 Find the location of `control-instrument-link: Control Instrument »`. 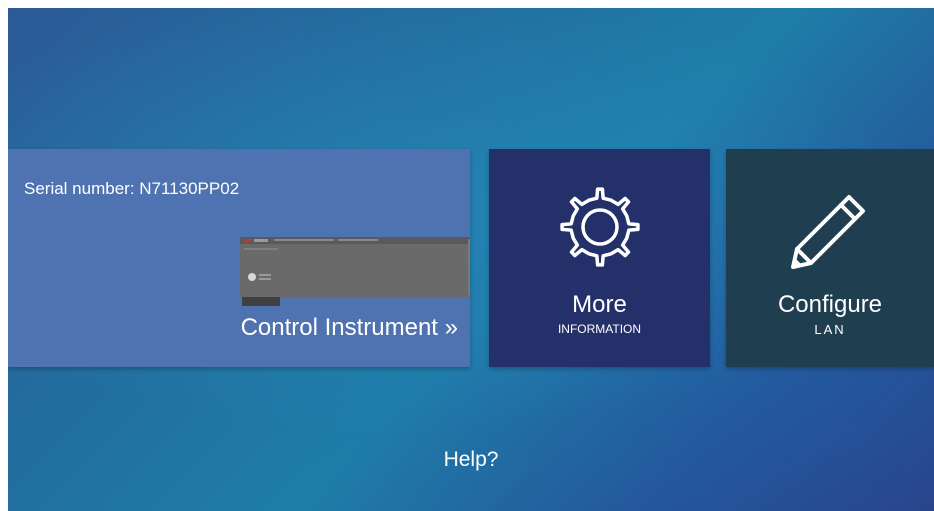

control-instrument-link: Control Instrument » is located at coordinates (349, 328).